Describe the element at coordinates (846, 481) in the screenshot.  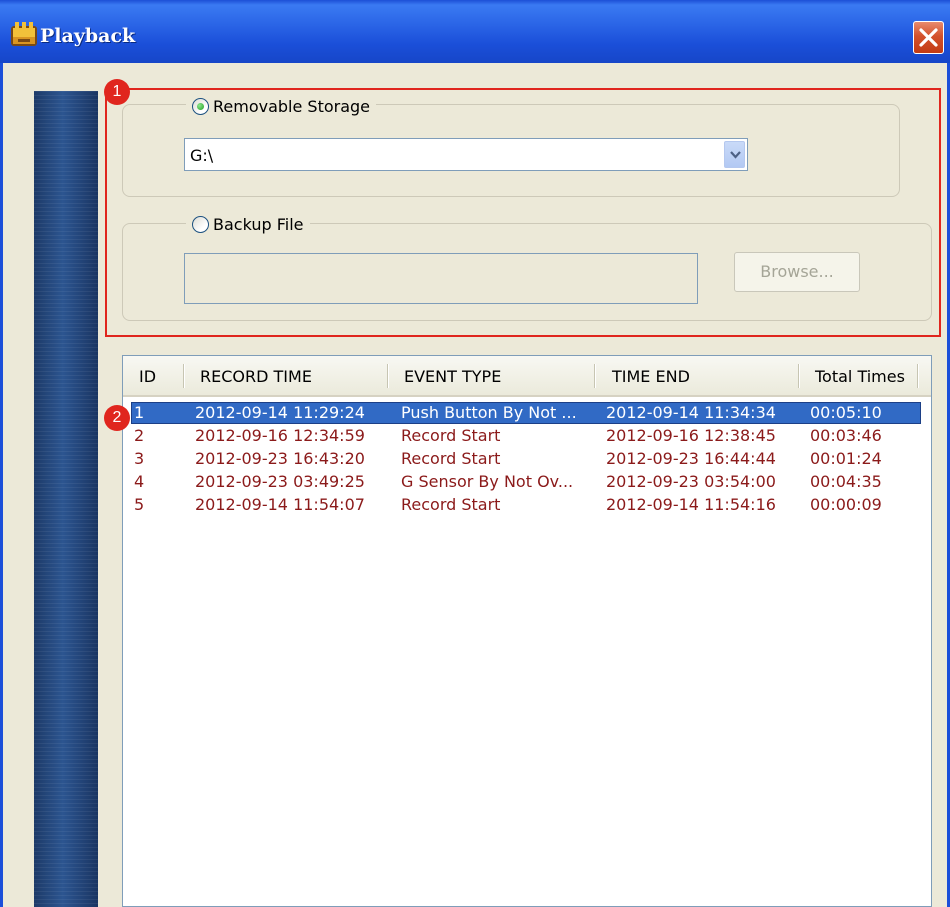
I see `cell-total-times: 00:04:35` at that location.